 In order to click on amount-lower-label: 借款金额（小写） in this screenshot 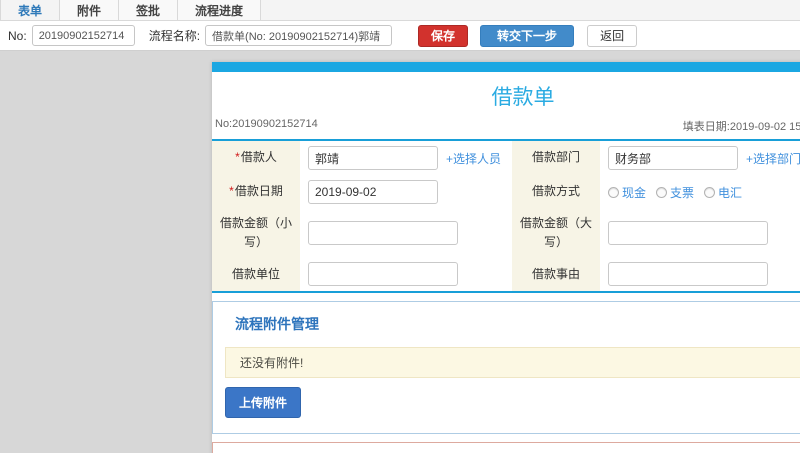, I will do `click(256, 233)`.